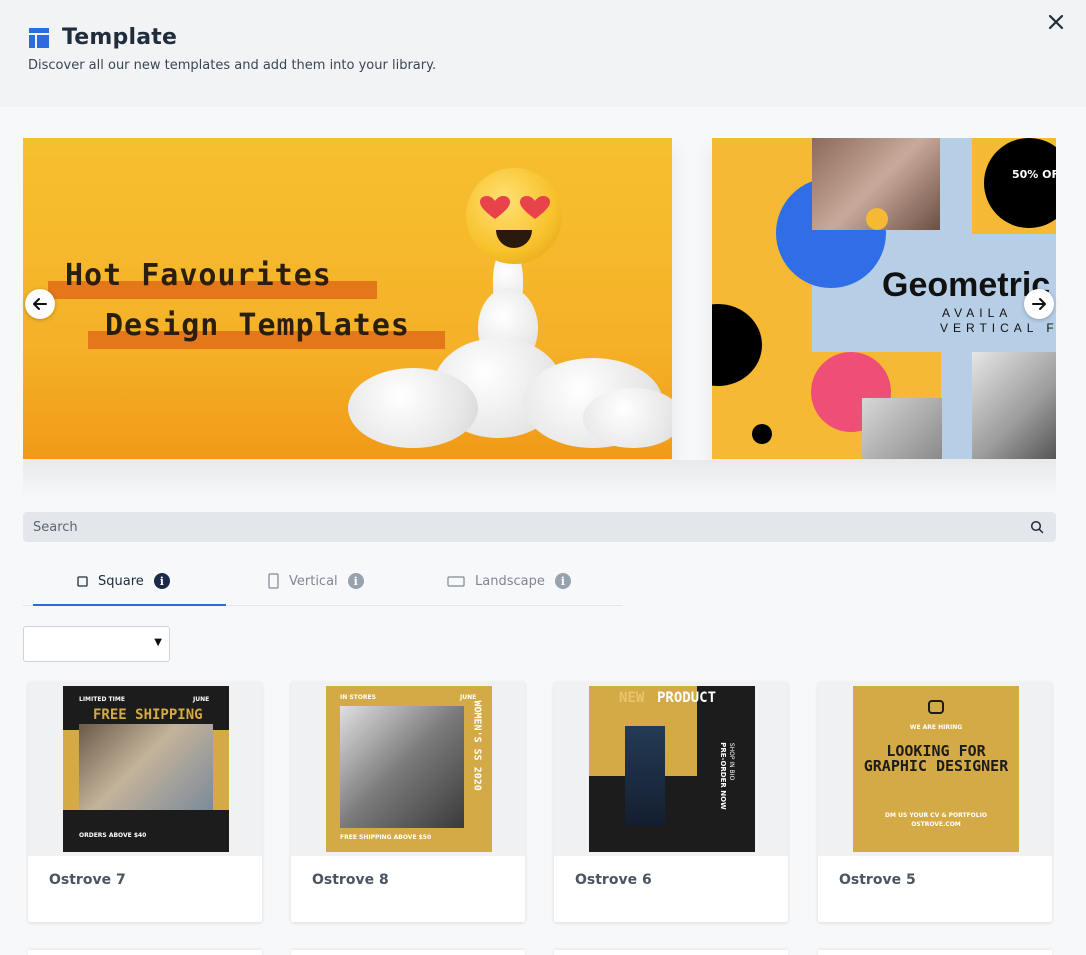 This screenshot has width=1086, height=955. What do you see at coordinates (257, 325) in the screenshot?
I see `slide-headline-2: Design Templates` at bounding box center [257, 325].